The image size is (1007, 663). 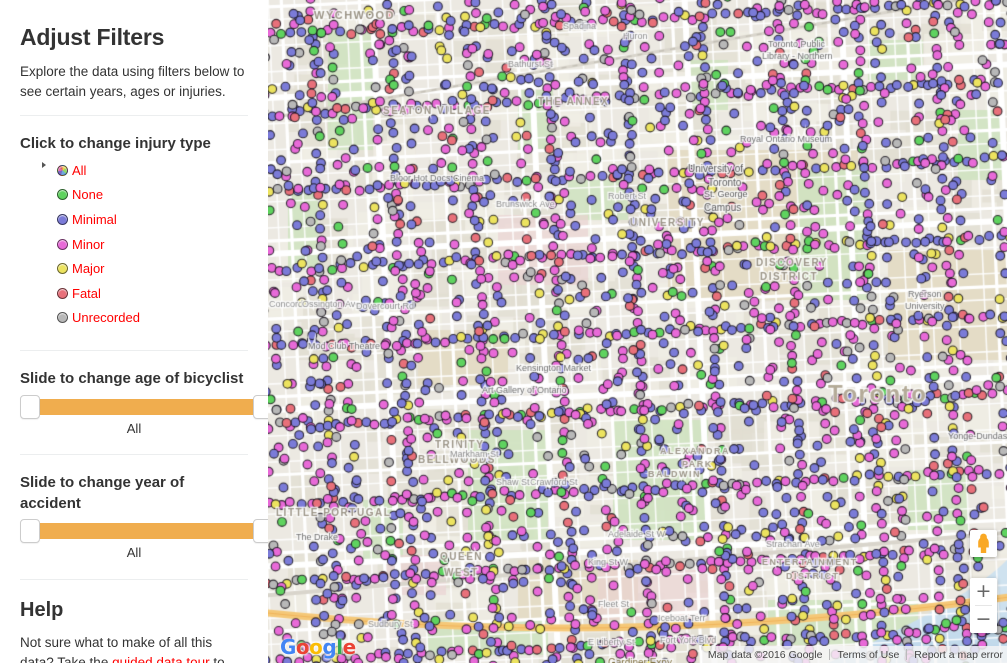 What do you see at coordinates (134, 428) in the screenshot?
I see `age-slider-value: All` at bounding box center [134, 428].